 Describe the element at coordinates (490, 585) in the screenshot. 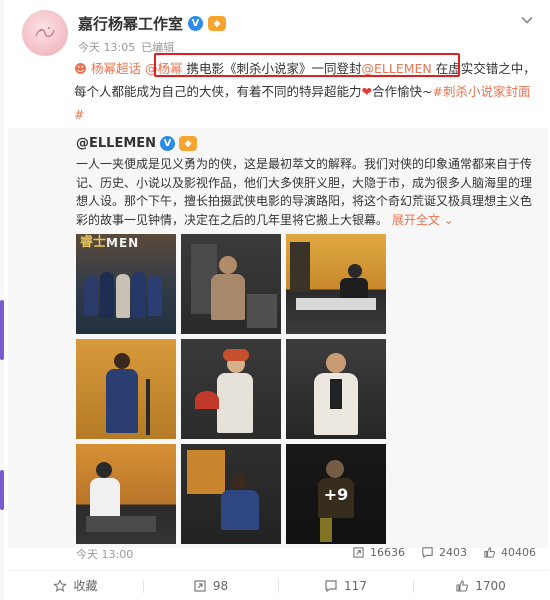

I see `like-action-count: 1700` at that location.